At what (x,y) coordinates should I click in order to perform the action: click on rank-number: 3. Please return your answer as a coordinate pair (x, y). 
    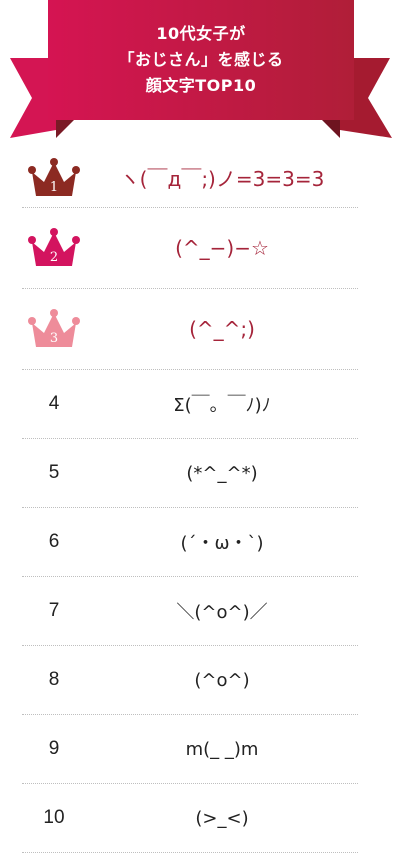
    Looking at the image, I should click on (54, 338).